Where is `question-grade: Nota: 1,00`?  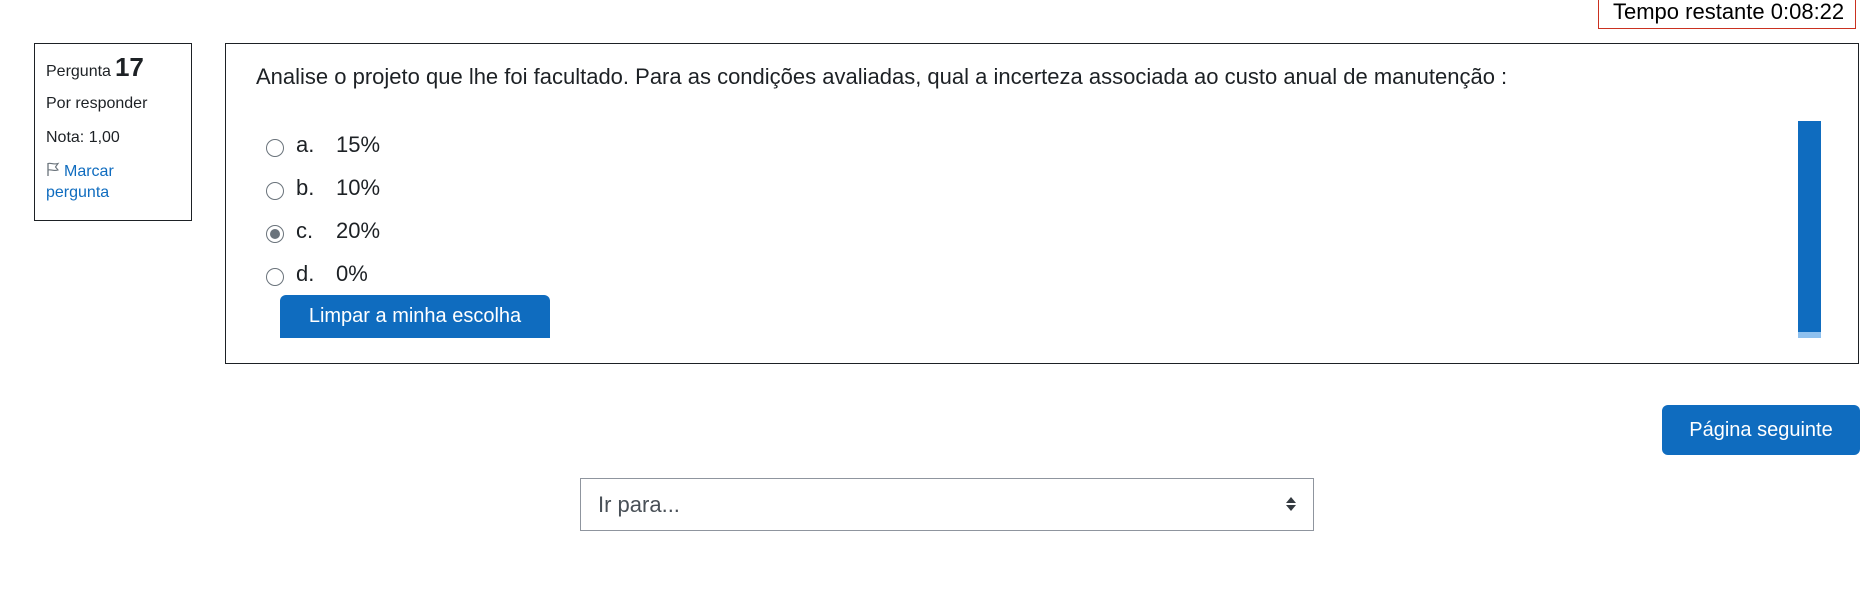 question-grade: Nota: 1,00 is located at coordinates (83, 137).